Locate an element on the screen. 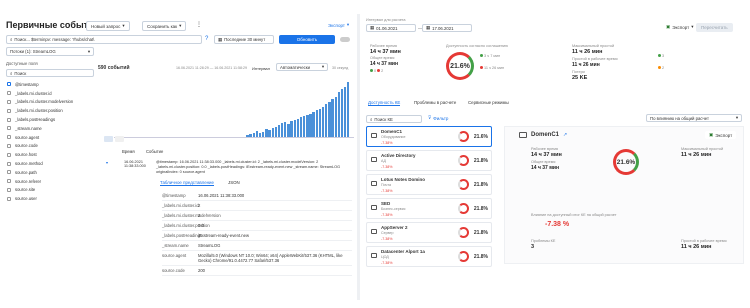 The width and height of the screenshot is (750, 308). ke-card: SED Бизнес-сервис -7.38% 21.8% is located at coordinates (429, 208).